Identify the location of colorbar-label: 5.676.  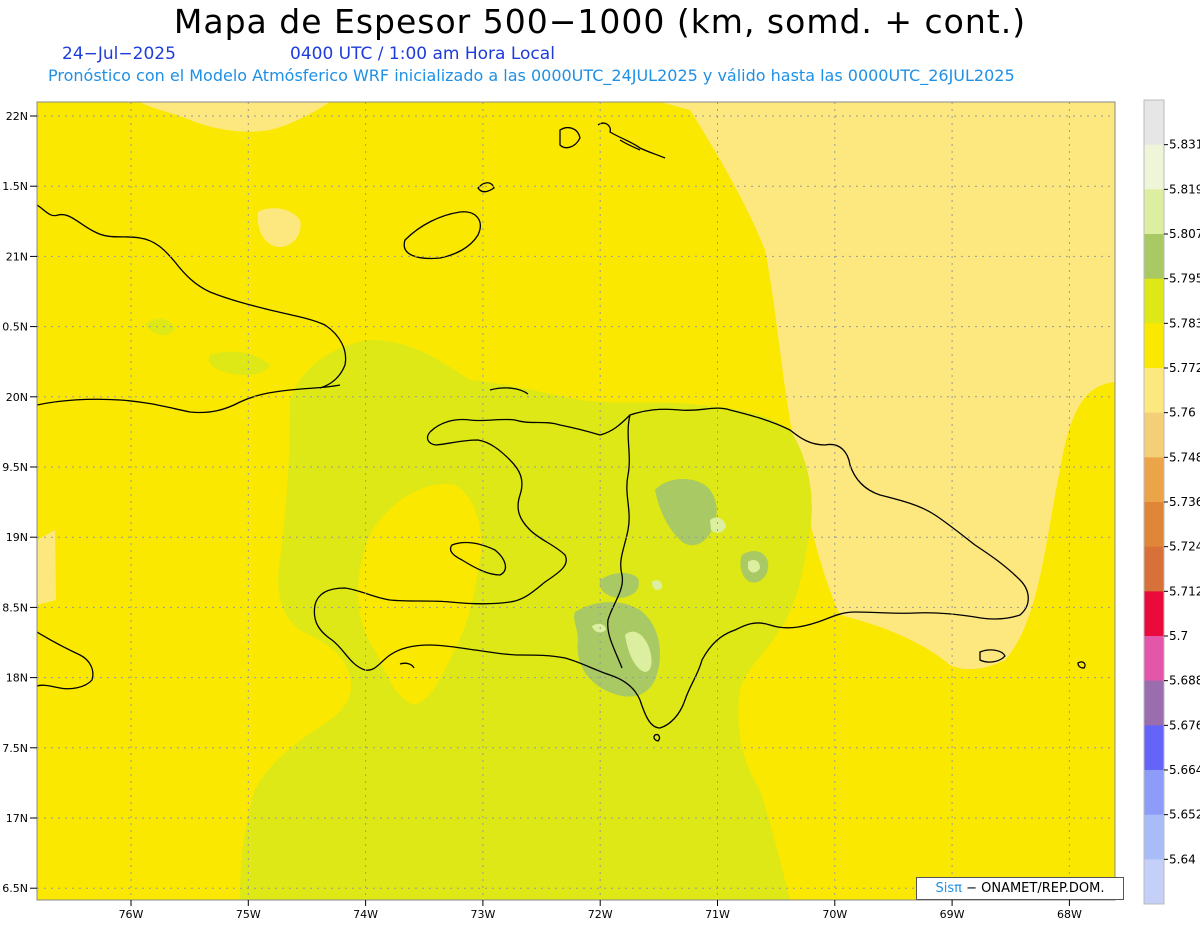
(1184, 725).